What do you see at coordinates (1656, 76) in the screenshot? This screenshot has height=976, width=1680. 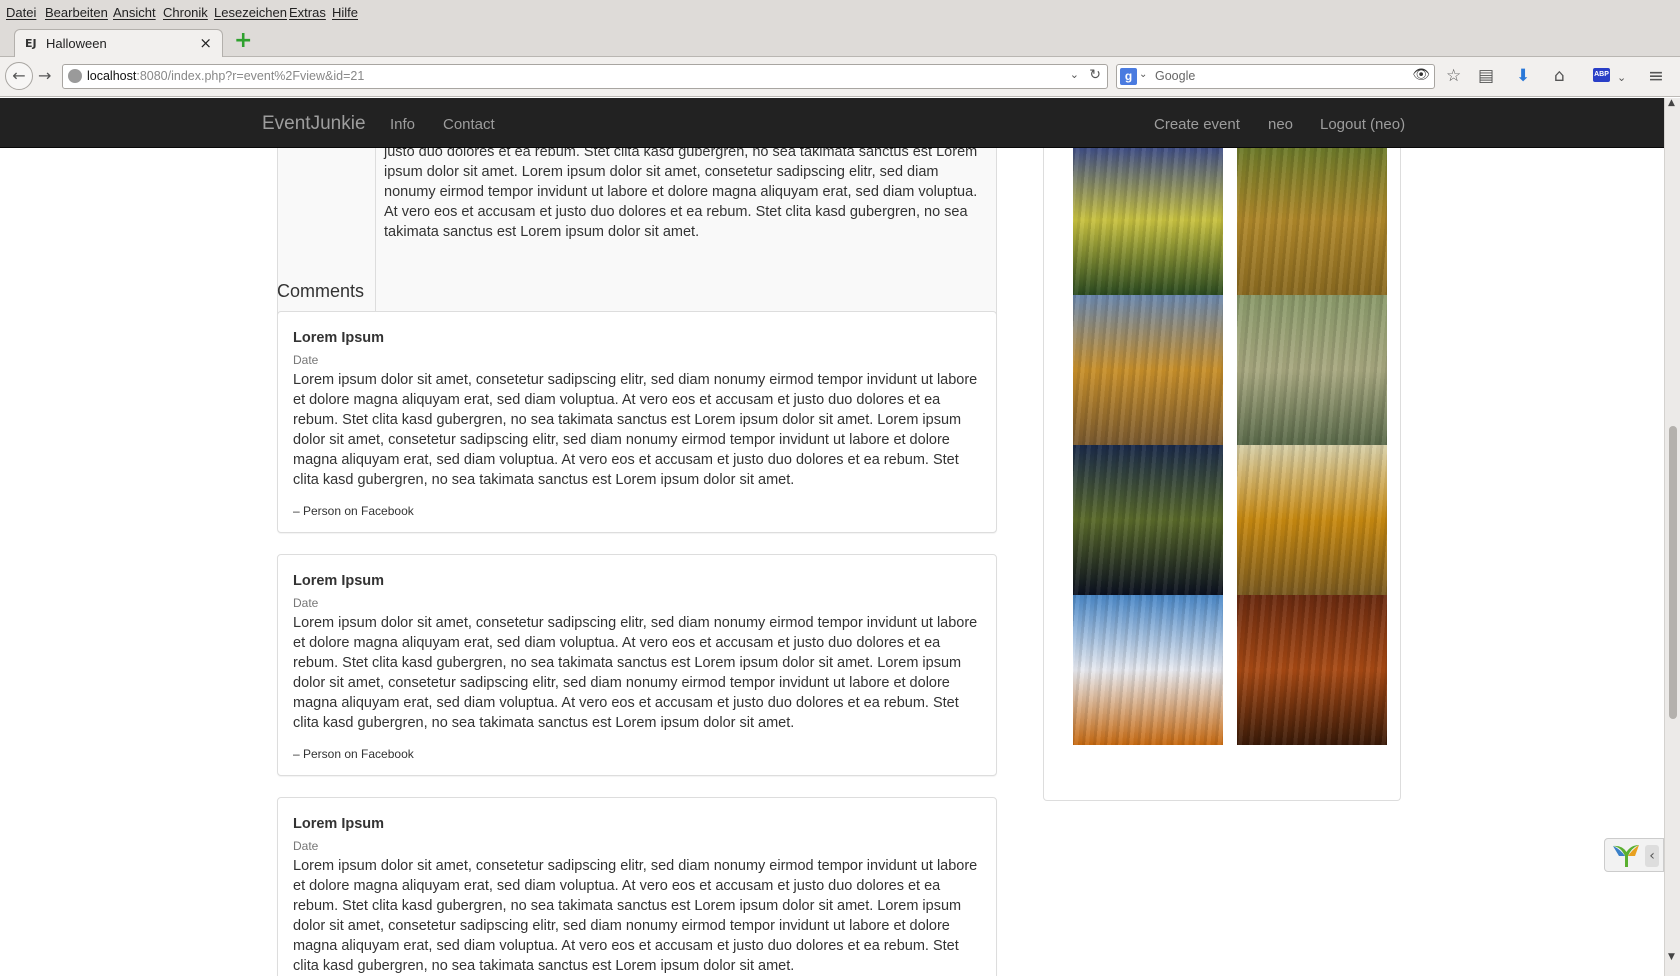 I see `hamburger-menu-icon: ≡` at bounding box center [1656, 76].